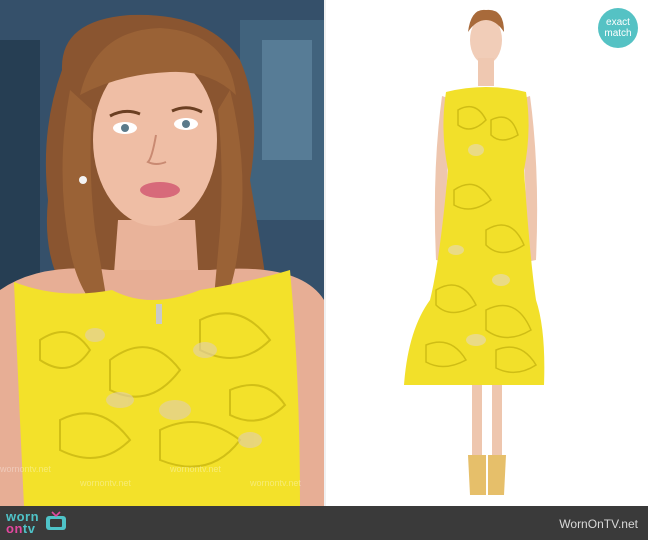 The image size is (648, 540). I want to click on logo-word-on: on, so click(14, 528).